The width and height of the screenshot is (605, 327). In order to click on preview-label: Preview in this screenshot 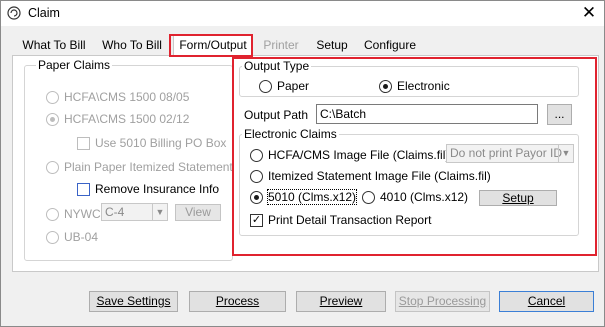, I will do `click(341, 301)`.